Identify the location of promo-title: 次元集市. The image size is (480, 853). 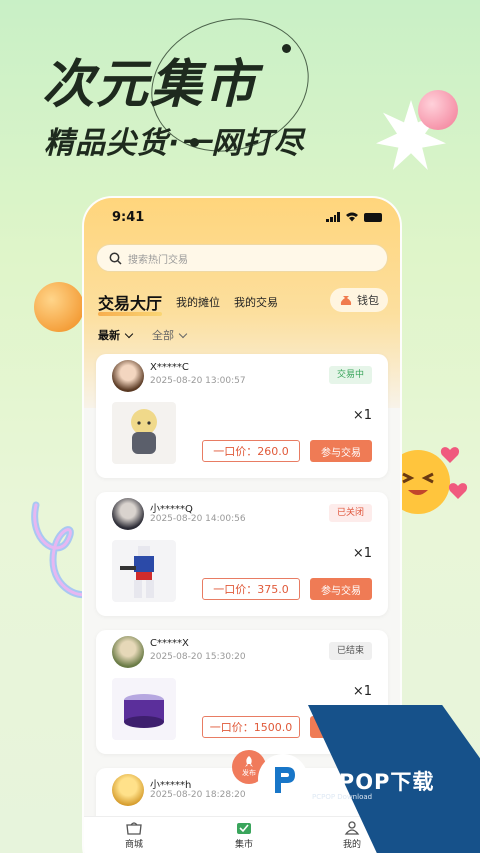
(150, 85).